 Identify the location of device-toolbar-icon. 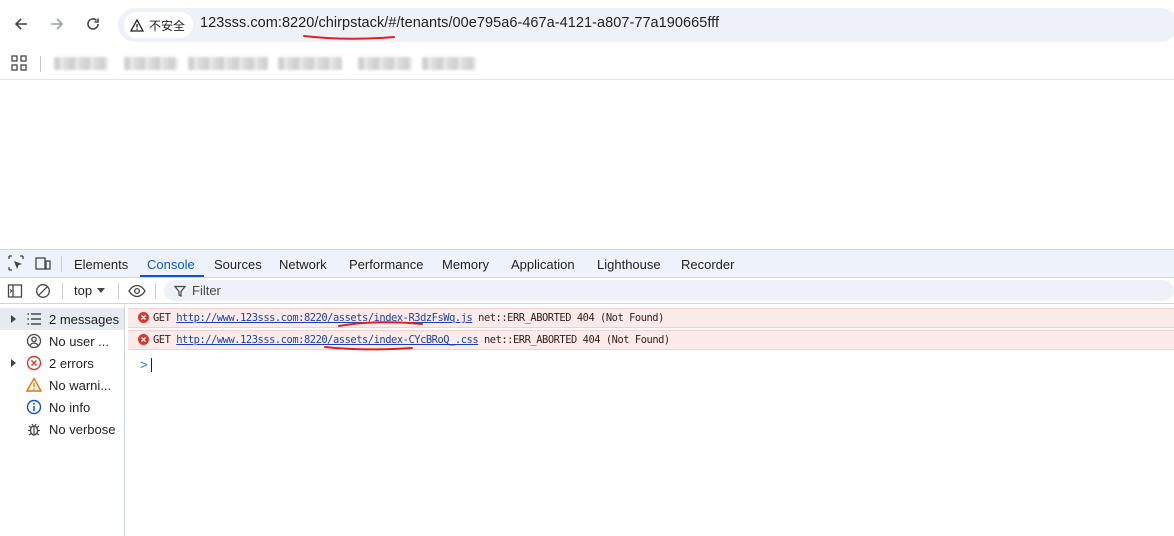
(43, 263).